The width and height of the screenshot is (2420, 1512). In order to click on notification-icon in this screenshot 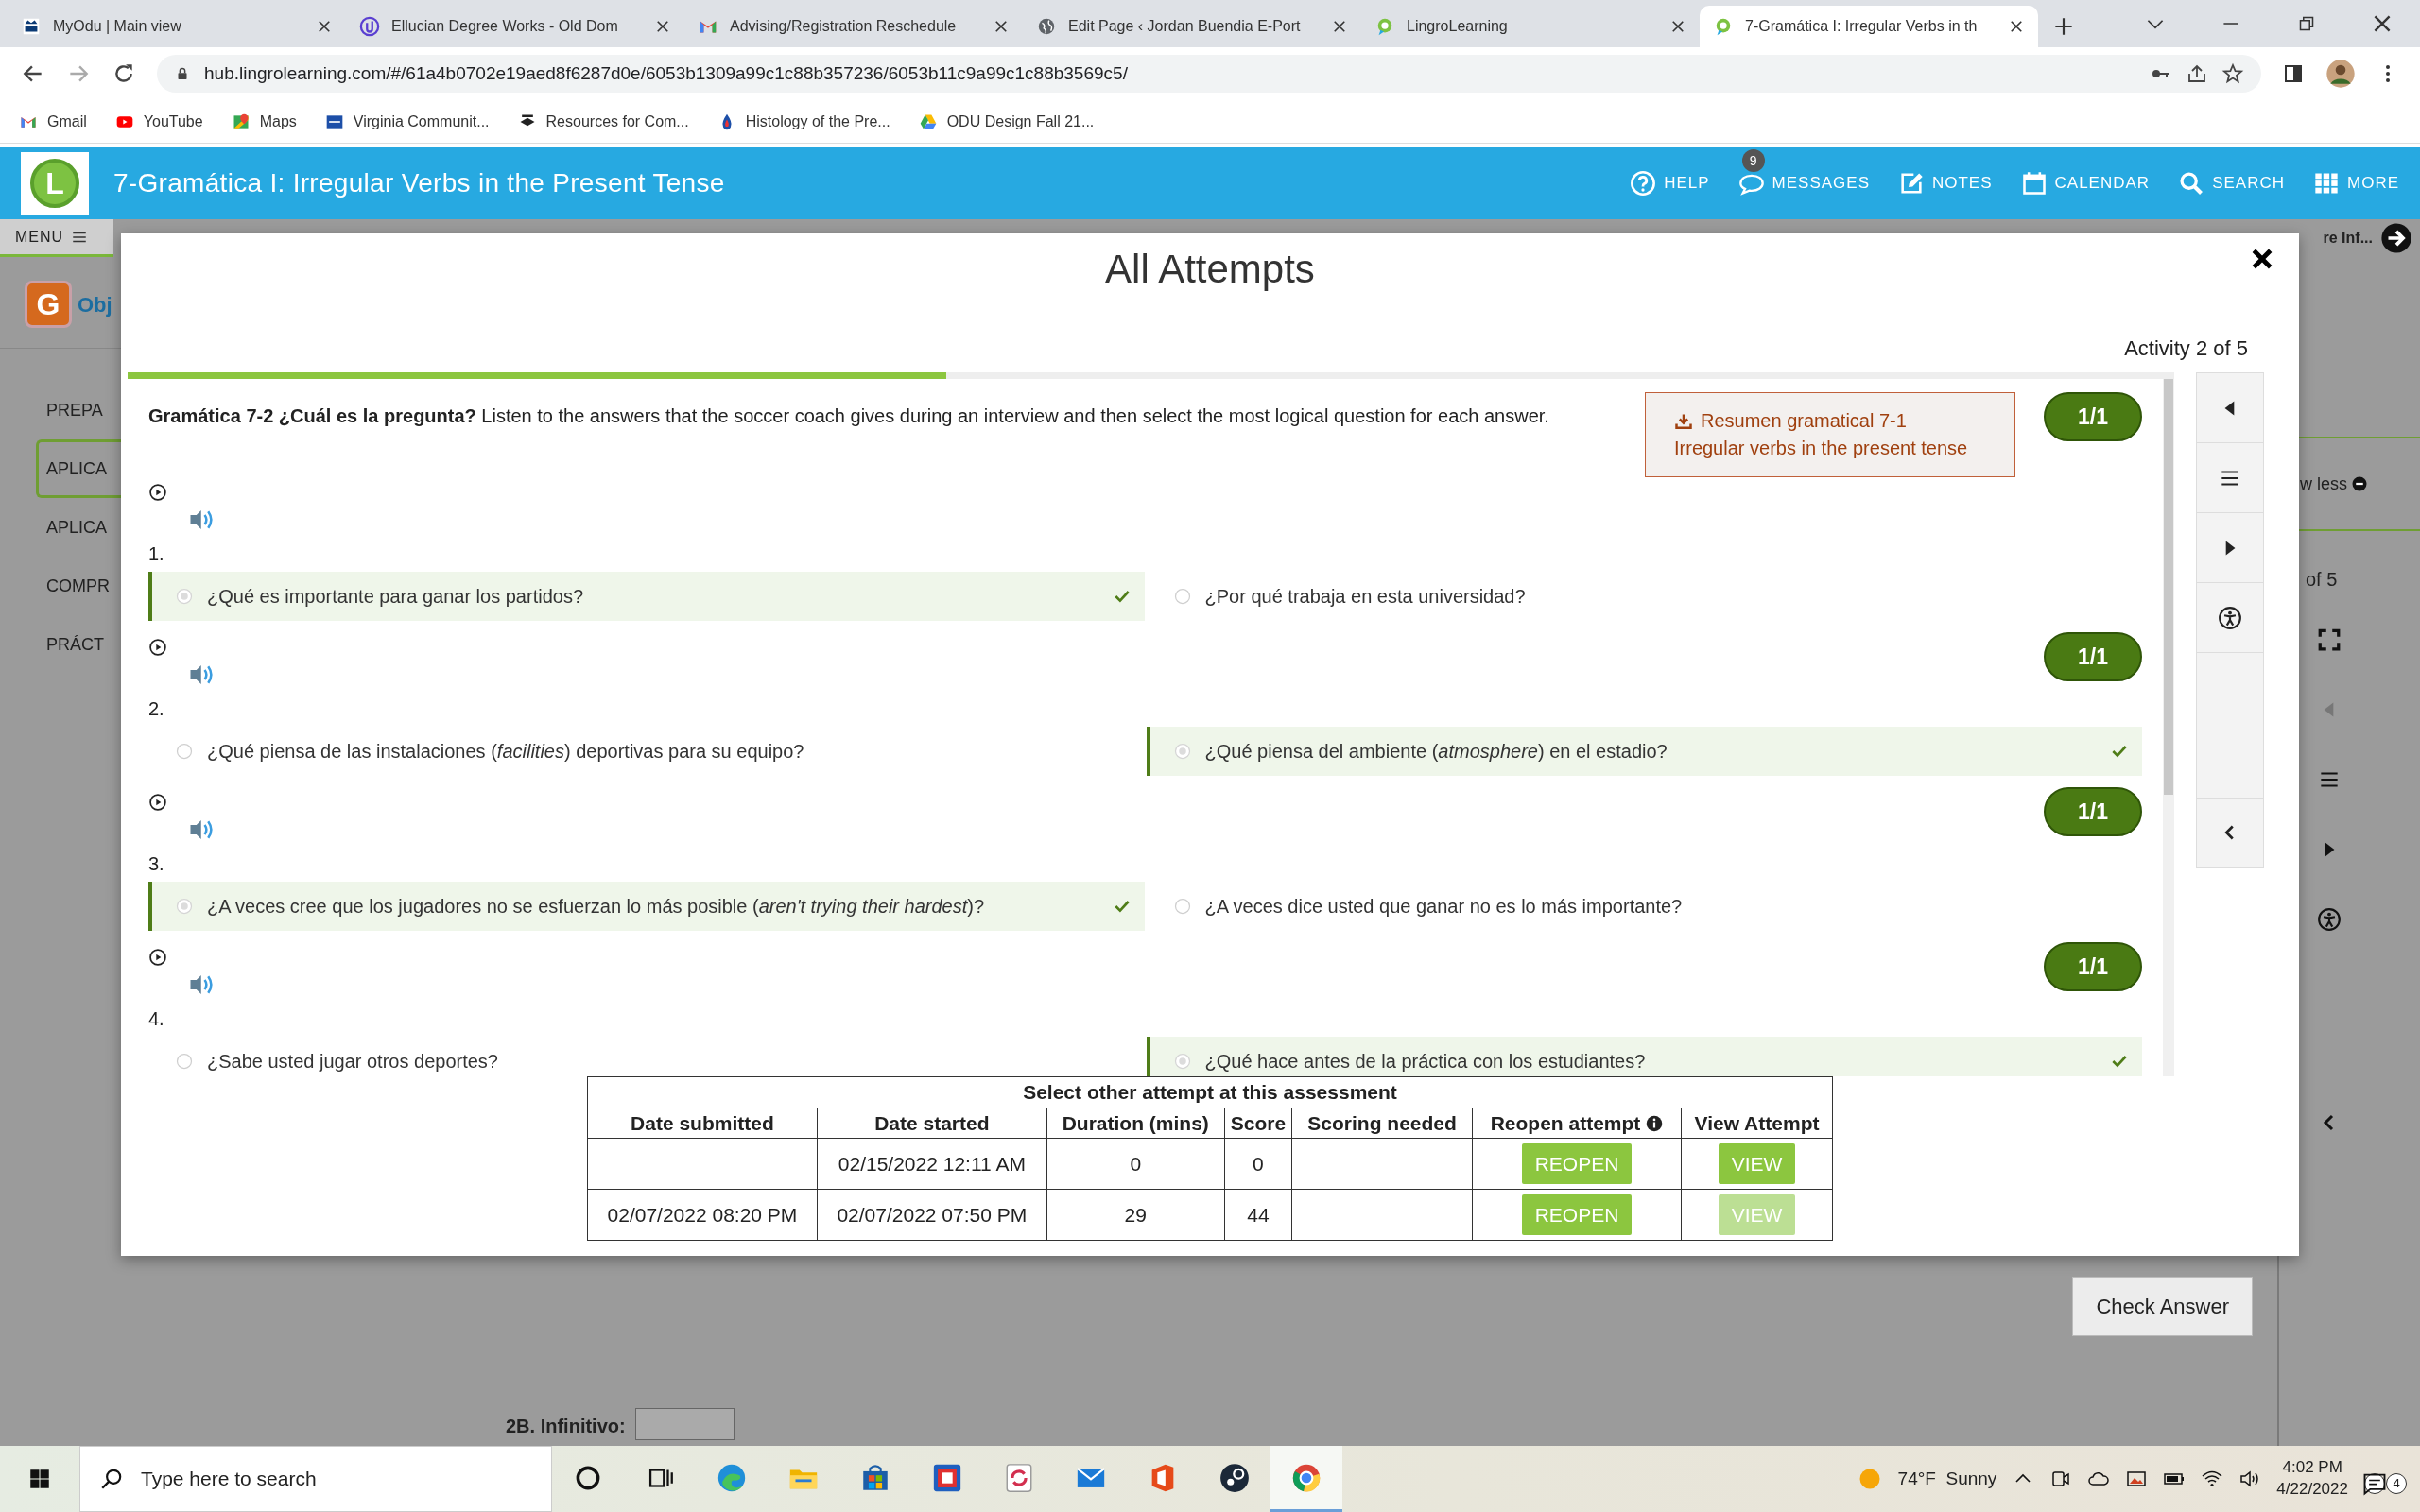, I will do `click(2374, 1483)`.